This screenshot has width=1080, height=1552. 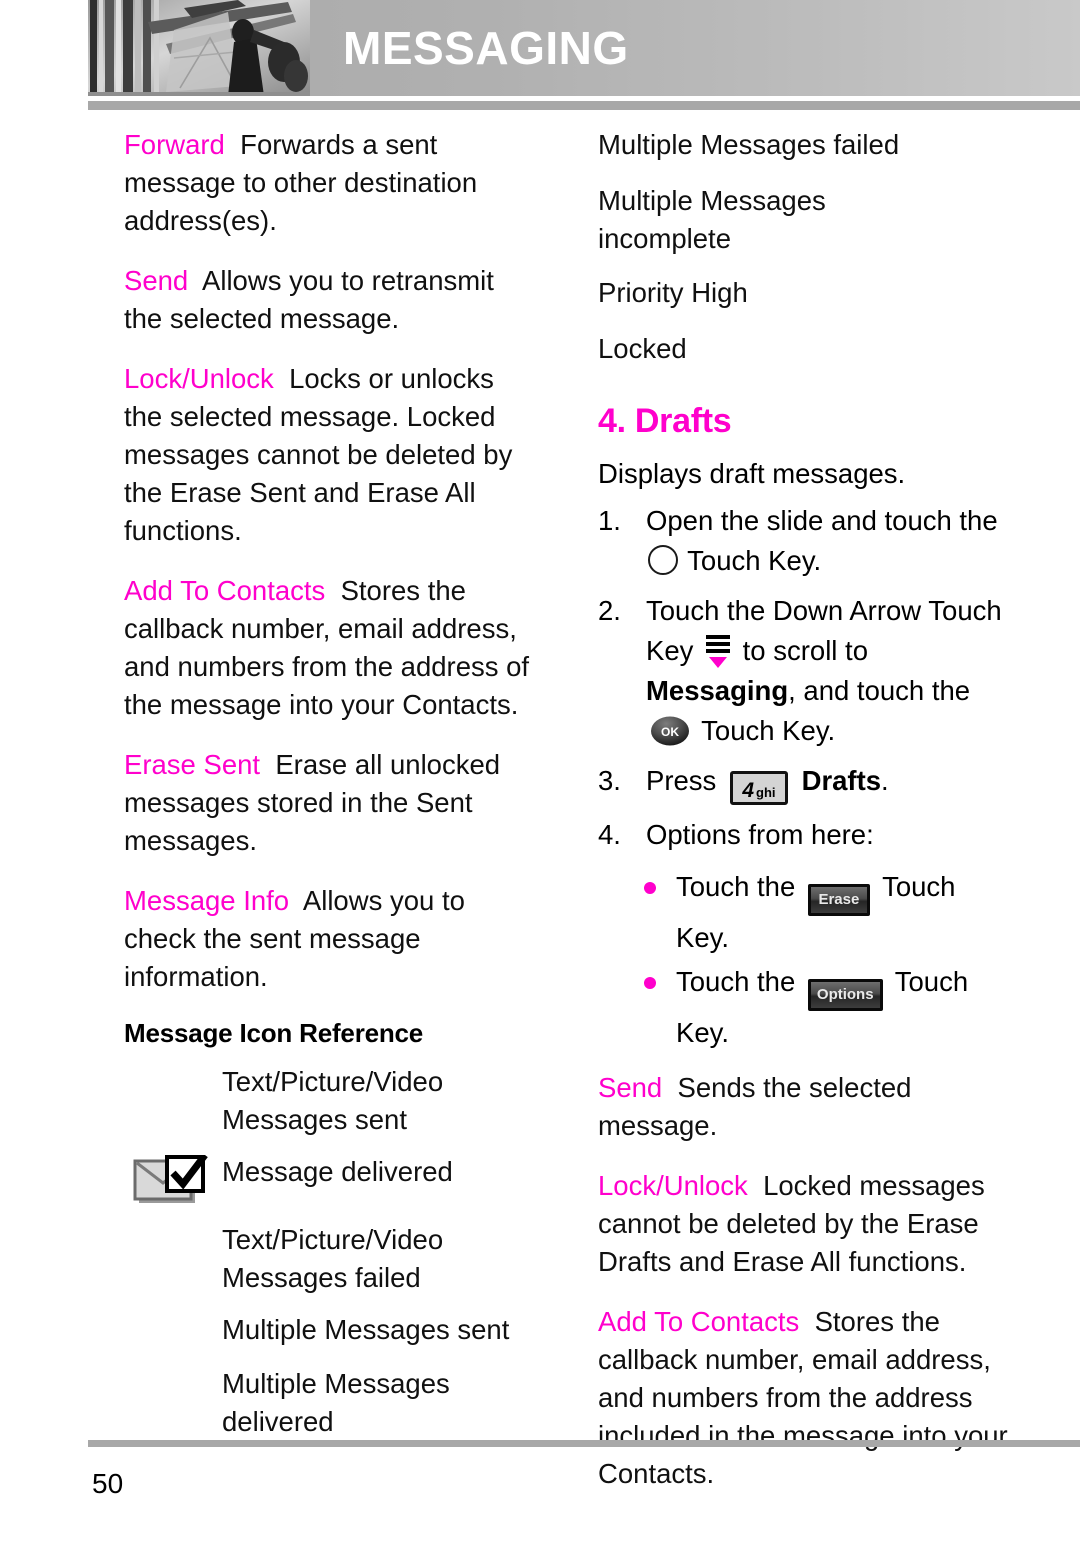 What do you see at coordinates (804, 350) in the screenshot?
I see `icon-reference-row: Locked` at bounding box center [804, 350].